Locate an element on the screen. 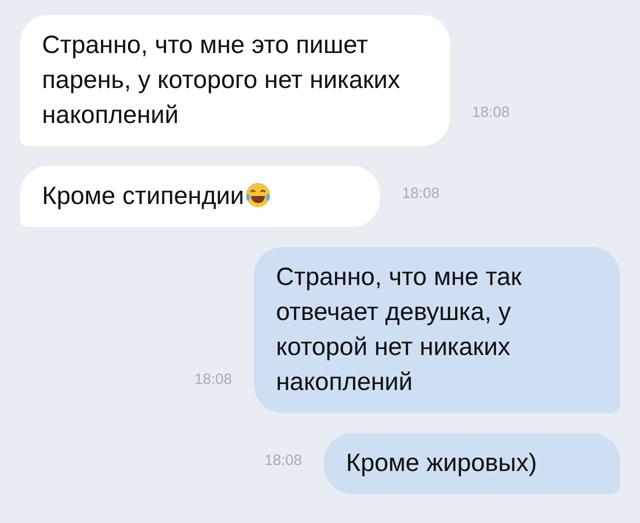 This screenshot has height=523, width=640. message-text: Кроме стипендии is located at coordinates (143, 196).